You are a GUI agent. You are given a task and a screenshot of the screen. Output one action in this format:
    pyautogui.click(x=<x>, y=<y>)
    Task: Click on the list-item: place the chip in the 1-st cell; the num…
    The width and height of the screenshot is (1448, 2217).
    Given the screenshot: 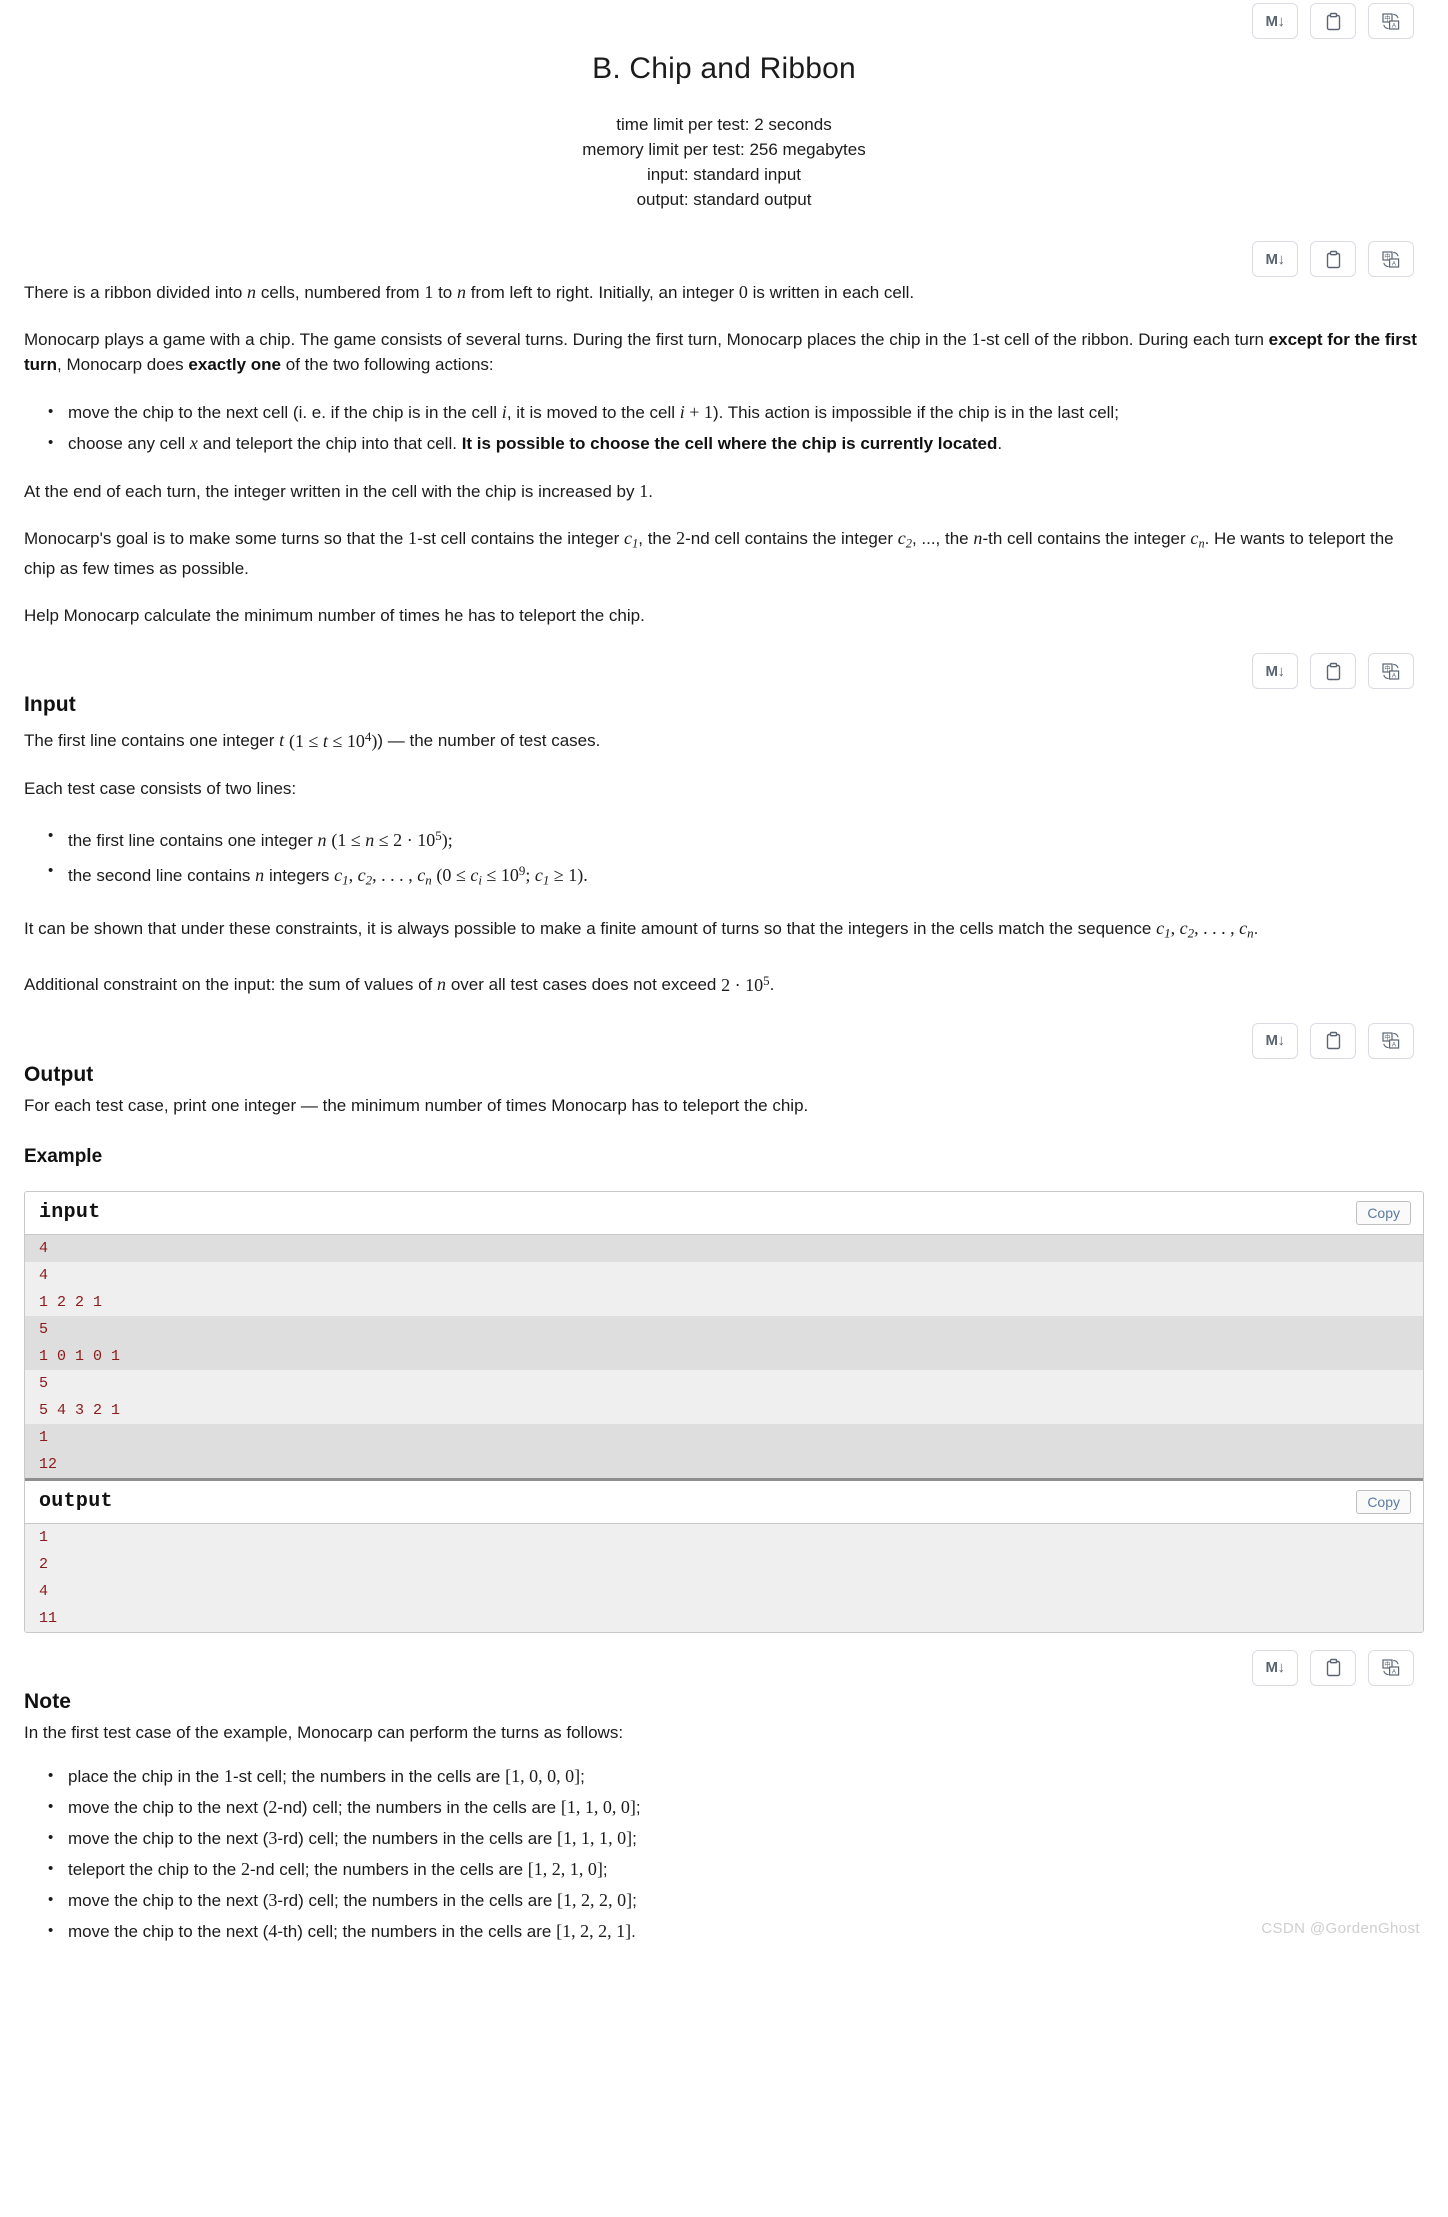 What is the action you would take?
    pyautogui.click(x=736, y=1776)
    